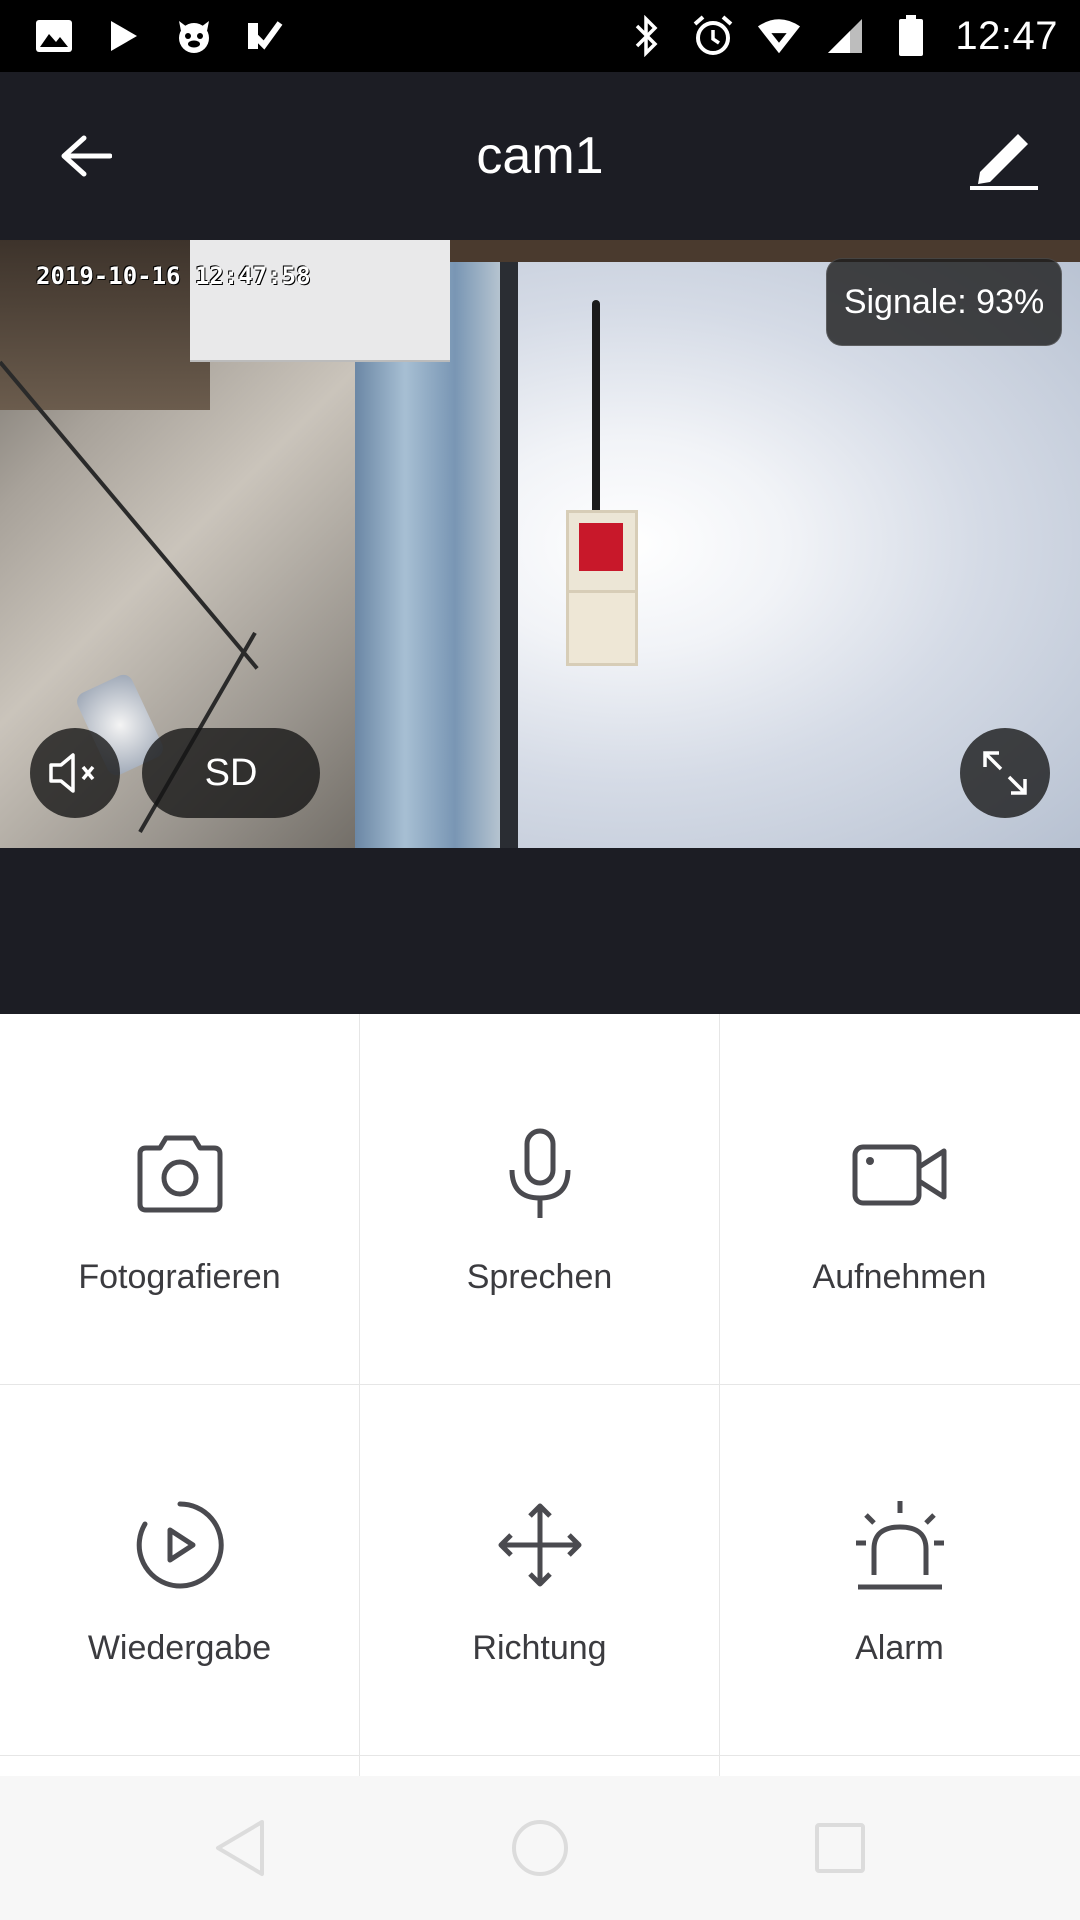 The image size is (1080, 1920). I want to click on app-bar: cam1, so click(540, 156).